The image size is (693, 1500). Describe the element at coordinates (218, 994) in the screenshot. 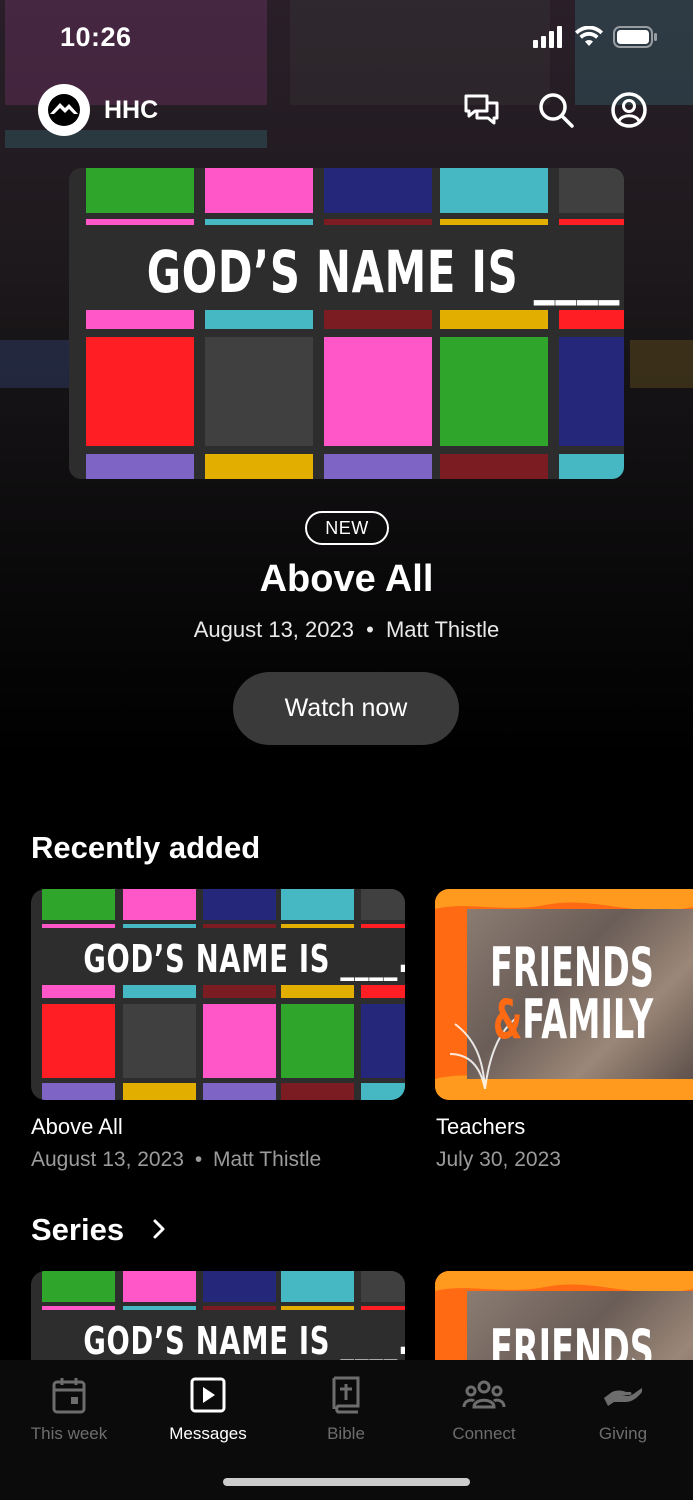

I see `recent-card-artwork: GOD’S NAME IS ____.` at that location.